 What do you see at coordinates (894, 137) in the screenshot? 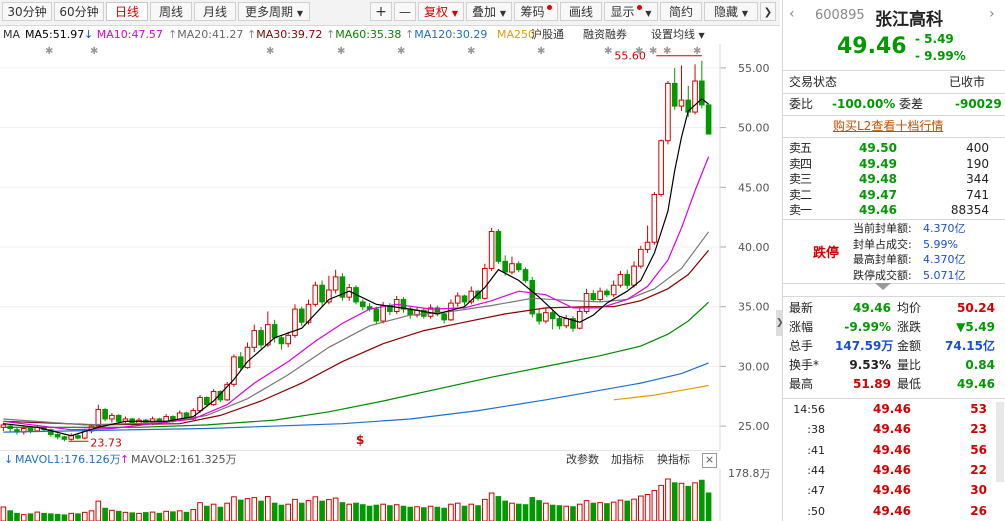
I see `divider` at bounding box center [894, 137].